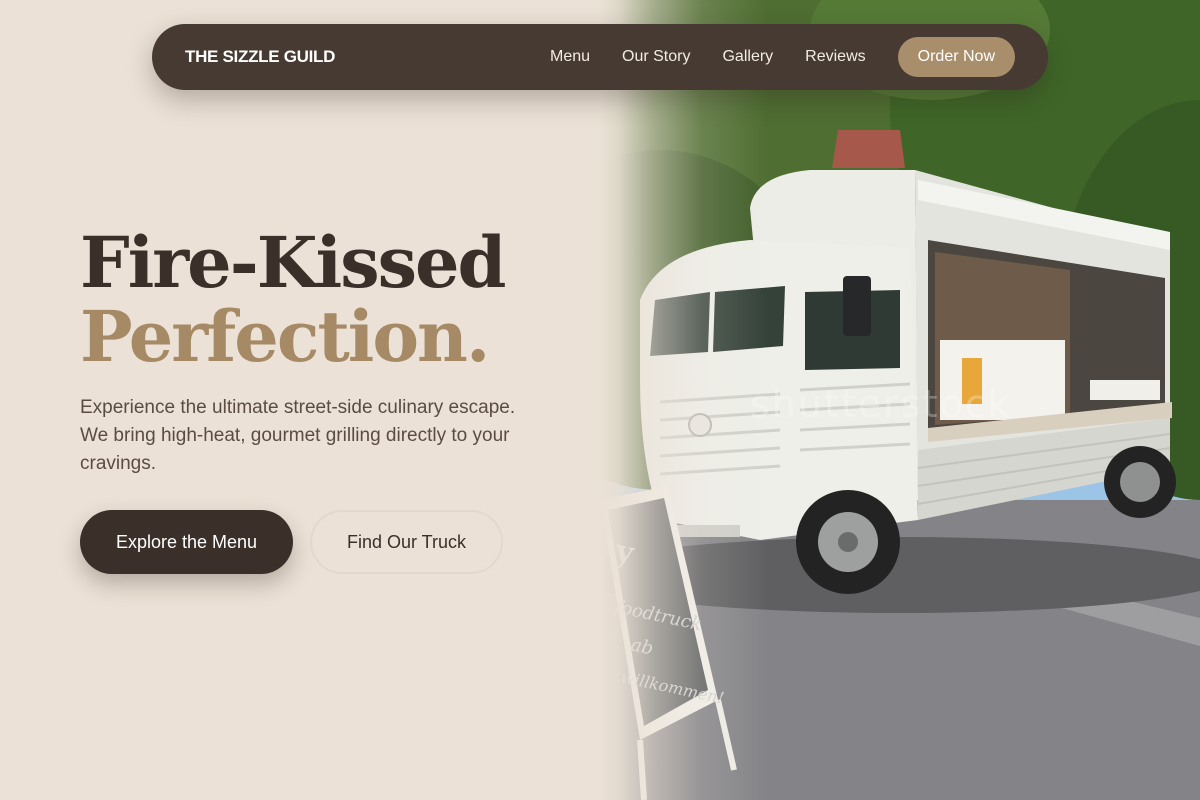  Describe the element at coordinates (656, 57) in the screenshot. I see `nav-link-our-story: Our Story` at that location.